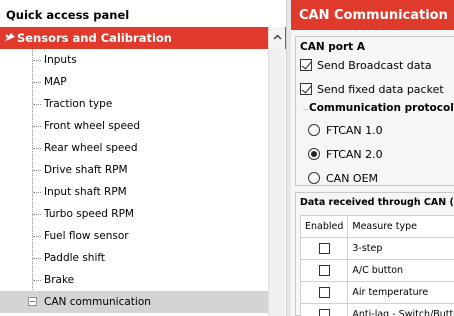 The image size is (454, 316). What do you see at coordinates (134, 126) in the screenshot?
I see `tree-item-front-wheel-speed: Front wheel speed` at bounding box center [134, 126].